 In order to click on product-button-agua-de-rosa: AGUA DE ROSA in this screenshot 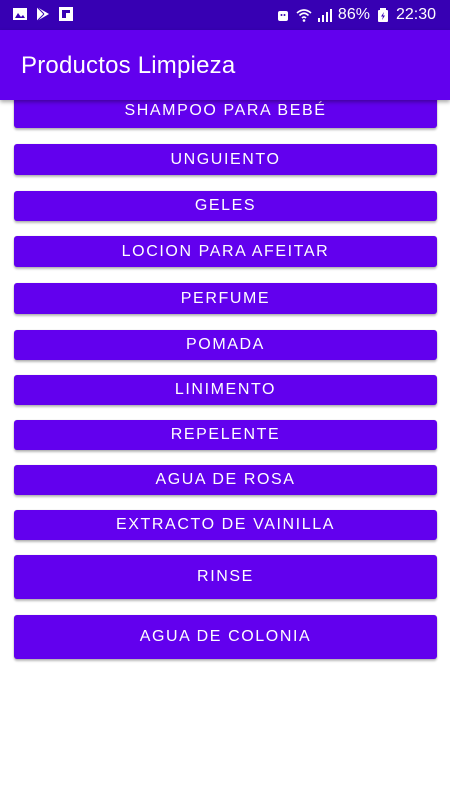, I will do `click(225, 480)`.